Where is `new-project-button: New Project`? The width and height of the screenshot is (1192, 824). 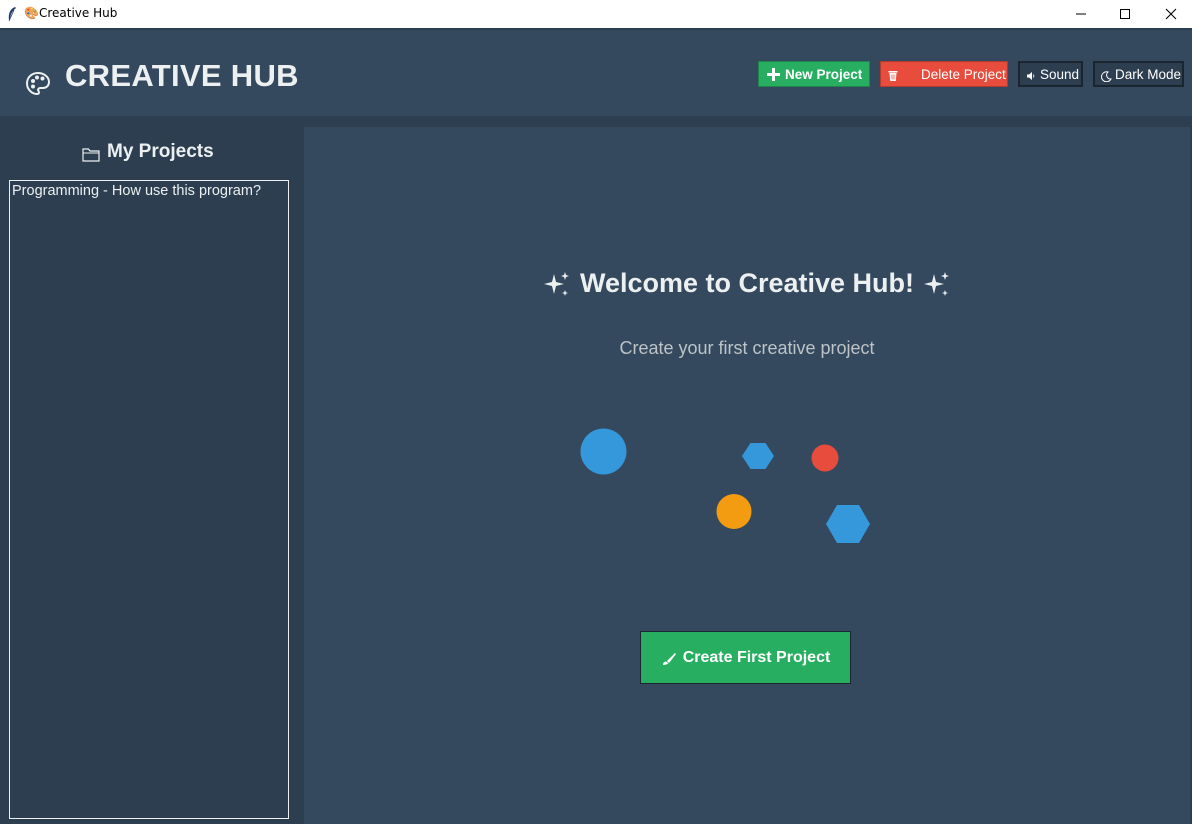 new-project-button: New Project is located at coordinates (814, 74).